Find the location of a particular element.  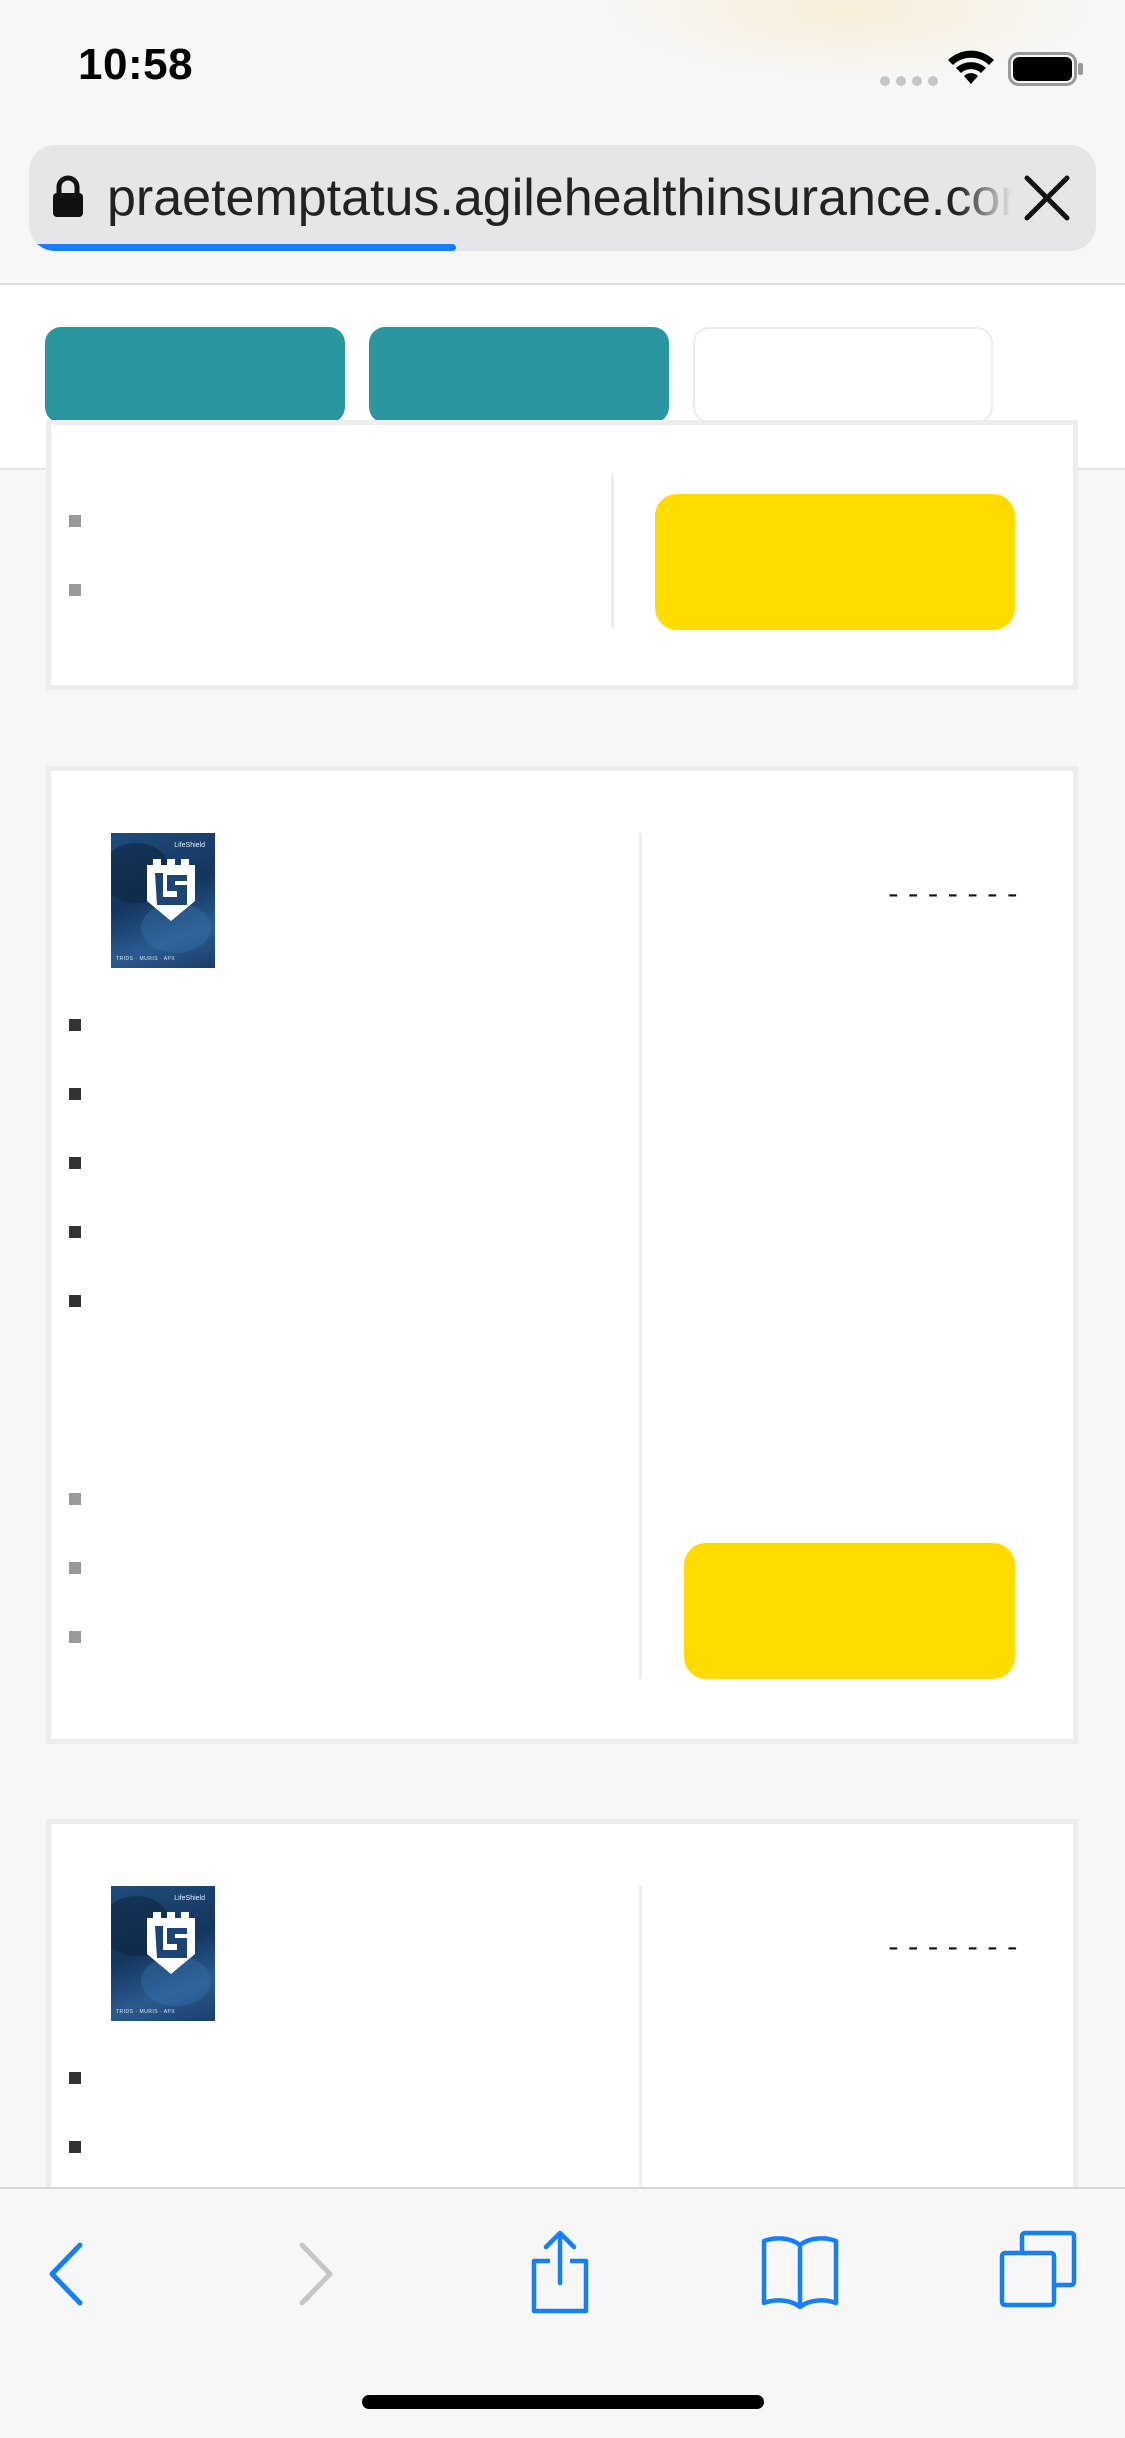

share-icon is located at coordinates (560, 2271).